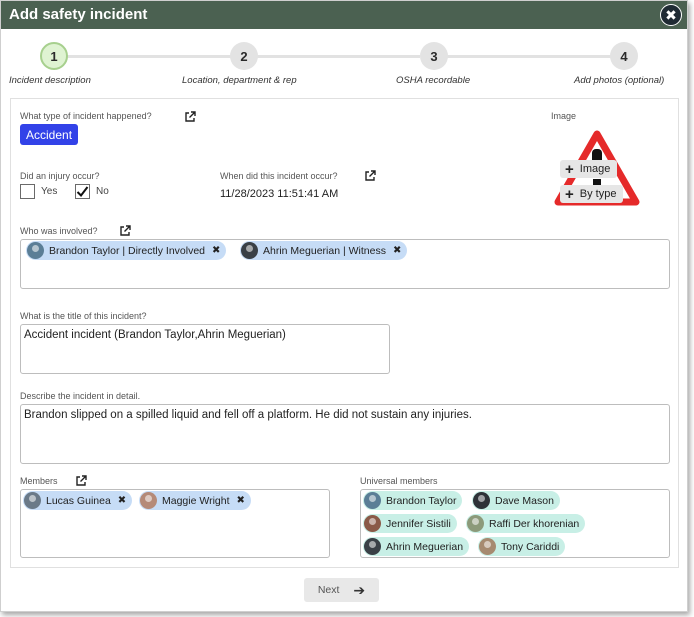  What do you see at coordinates (86, 116) in the screenshot?
I see `incident-type-label: What type of incident happened?` at bounding box center [86, 116].